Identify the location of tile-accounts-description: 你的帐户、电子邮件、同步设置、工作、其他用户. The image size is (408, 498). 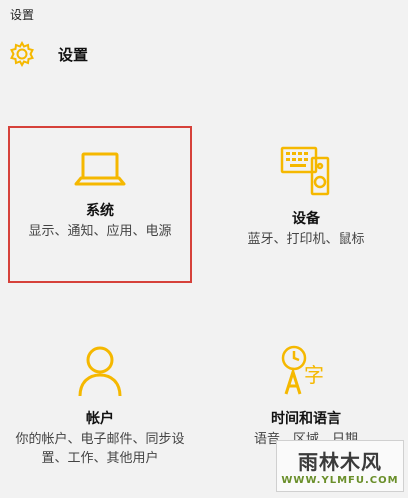
(100, 449).